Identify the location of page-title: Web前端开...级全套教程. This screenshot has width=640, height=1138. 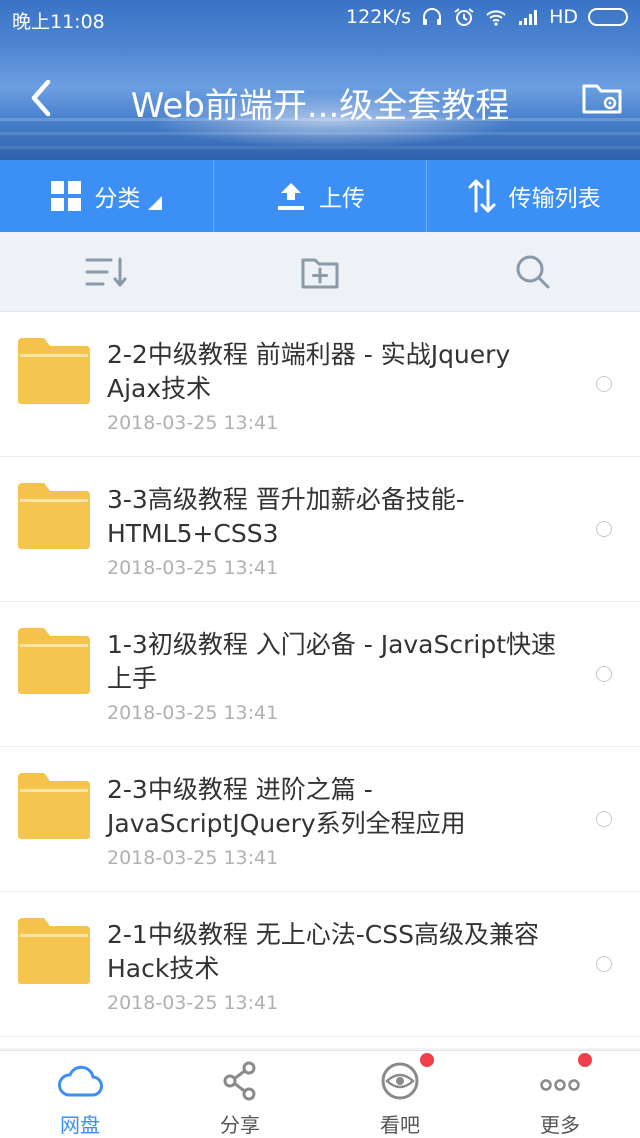
(320, 106).